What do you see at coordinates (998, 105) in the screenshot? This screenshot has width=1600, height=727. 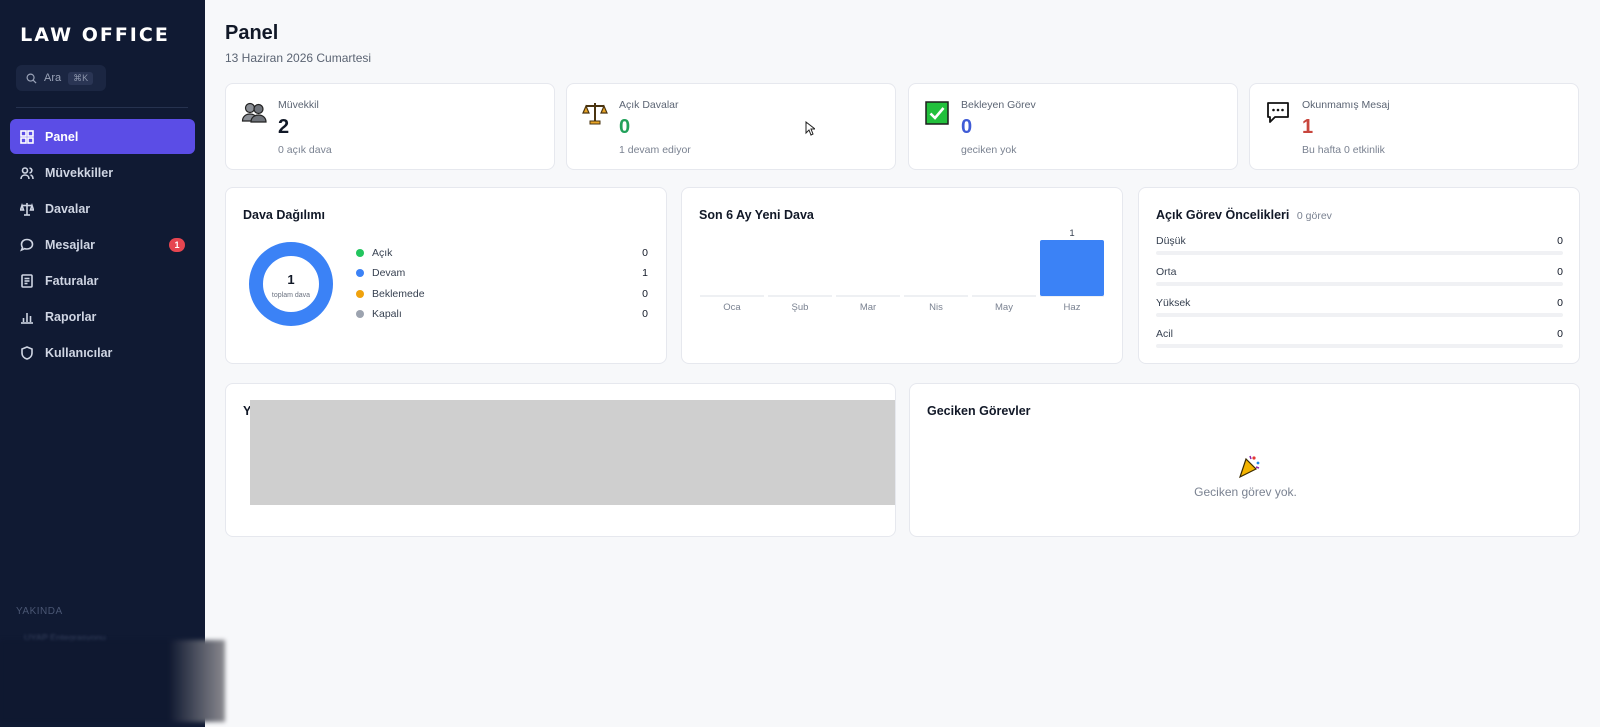 I see `stat-label: Bekleyen Görev` at bounding box center [998, 105].